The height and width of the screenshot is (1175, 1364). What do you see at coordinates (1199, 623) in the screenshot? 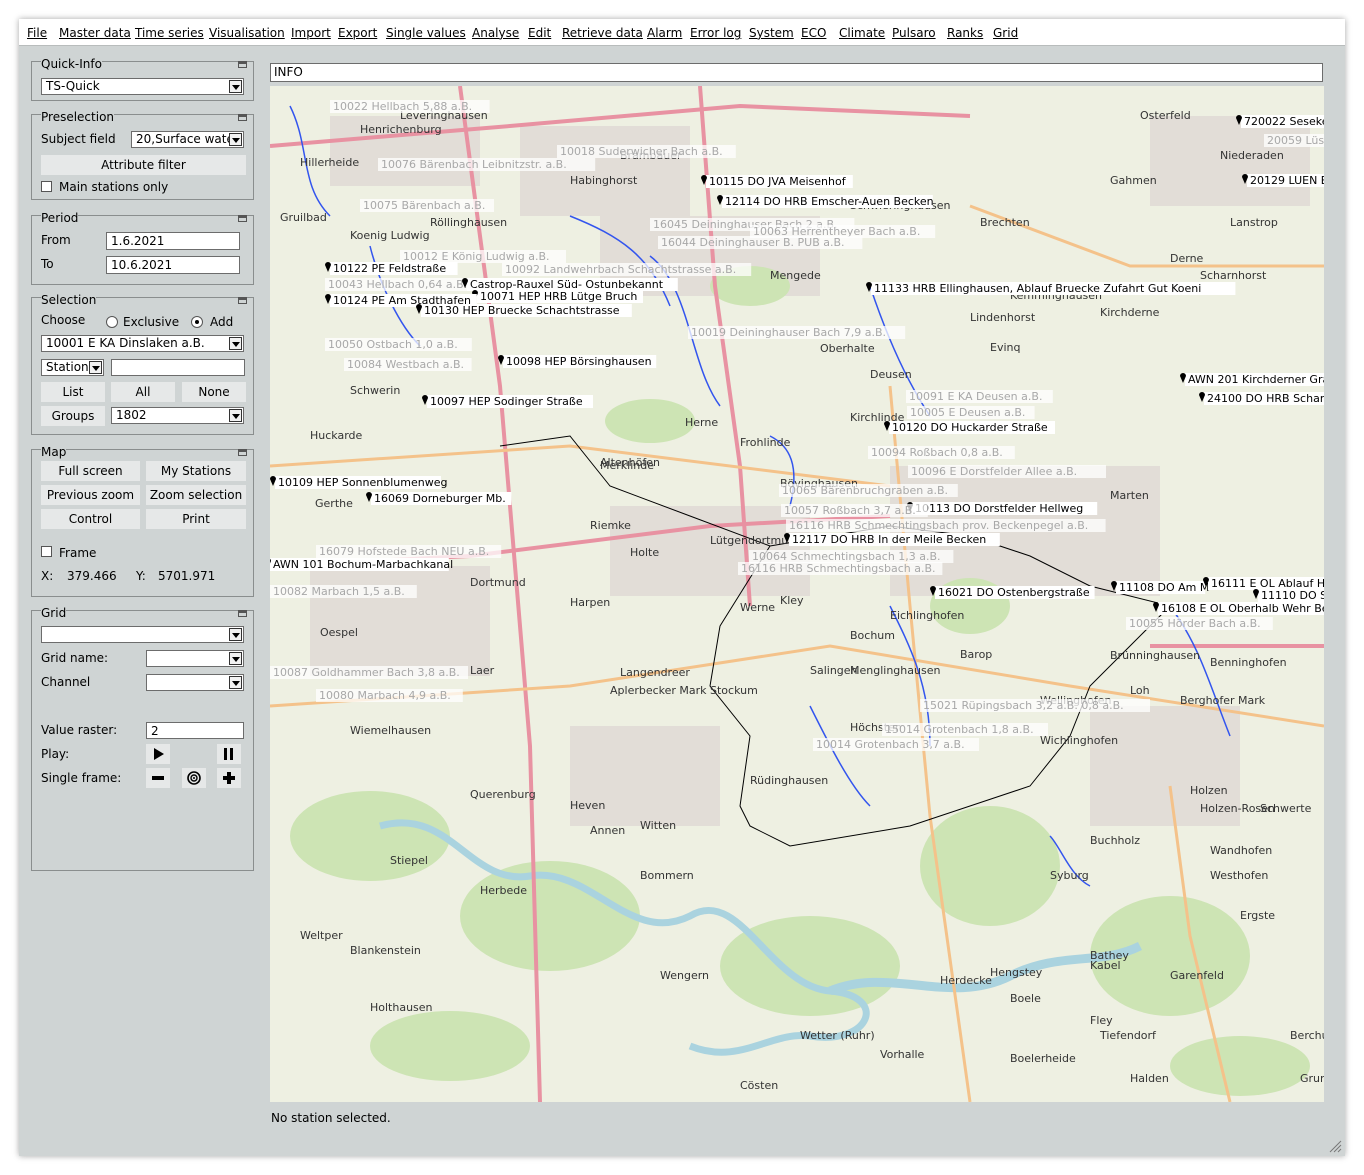
I see `station-marker: 10055 Hörder Bach a.B.` at bounding box center [1199, 623].